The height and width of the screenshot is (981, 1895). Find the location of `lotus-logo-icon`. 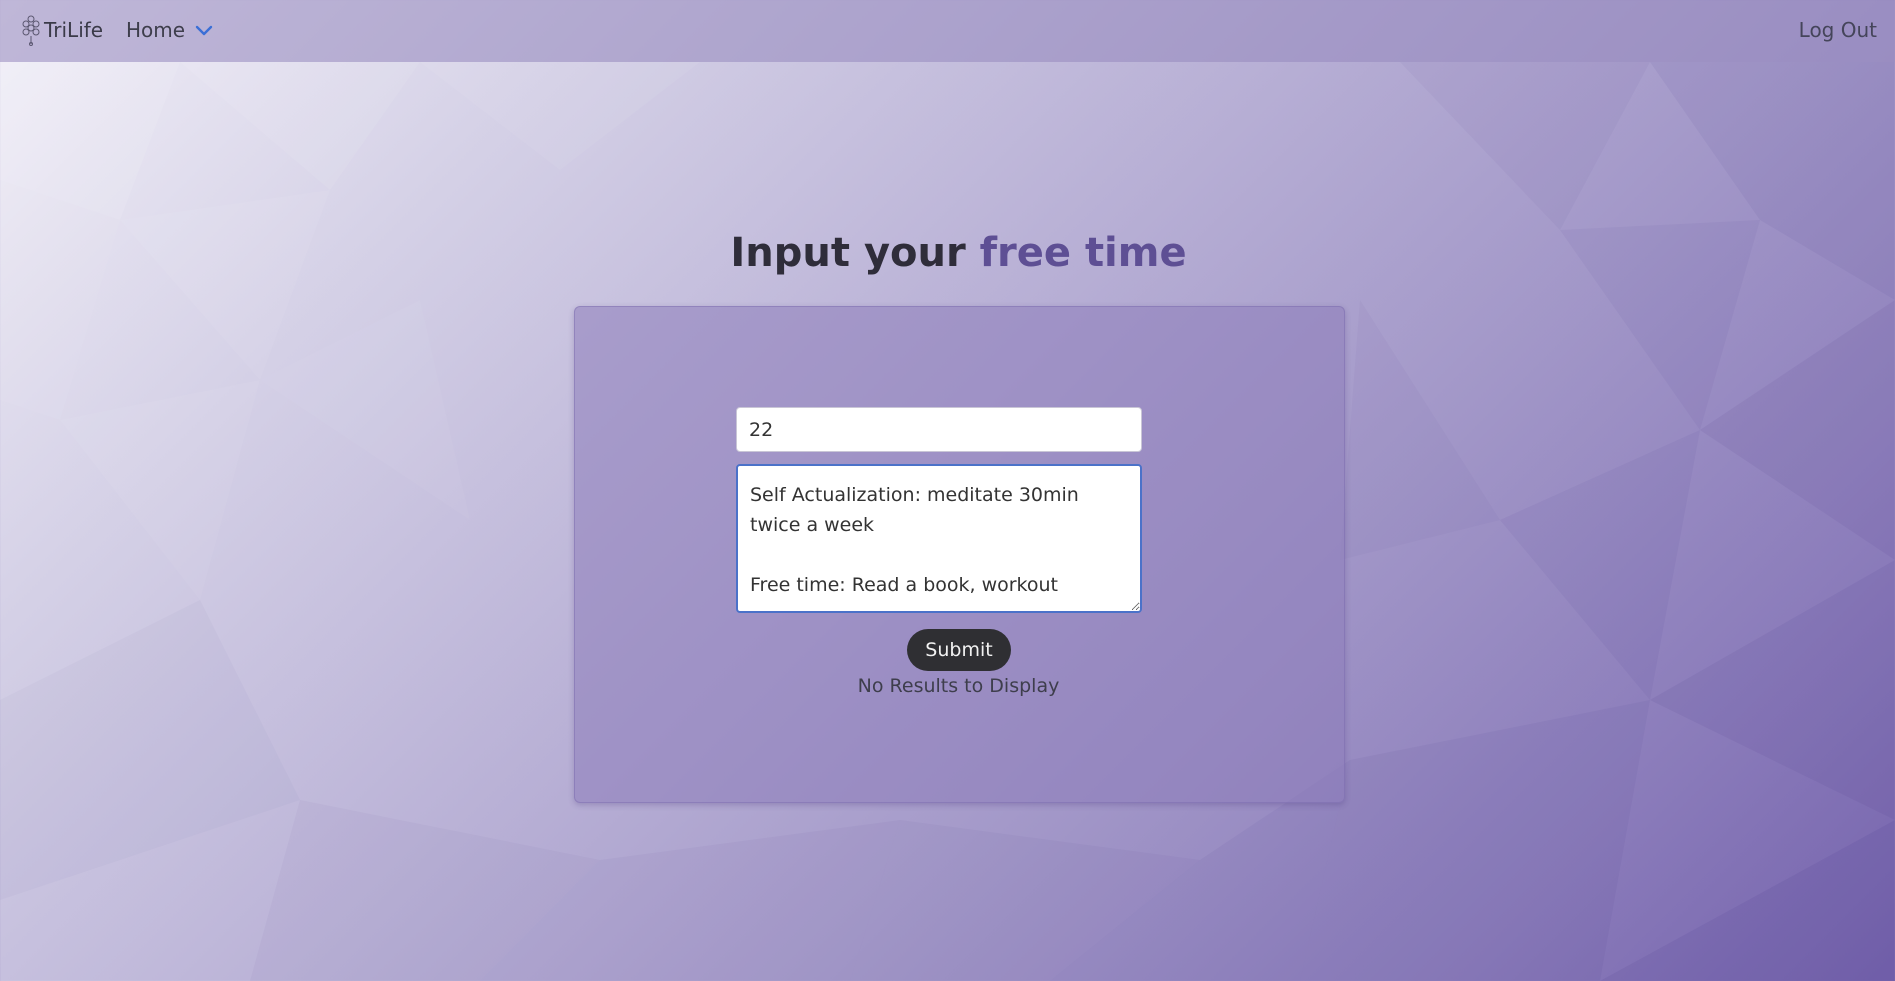

lotus-logo-icon is located at coordinates (31, 30).